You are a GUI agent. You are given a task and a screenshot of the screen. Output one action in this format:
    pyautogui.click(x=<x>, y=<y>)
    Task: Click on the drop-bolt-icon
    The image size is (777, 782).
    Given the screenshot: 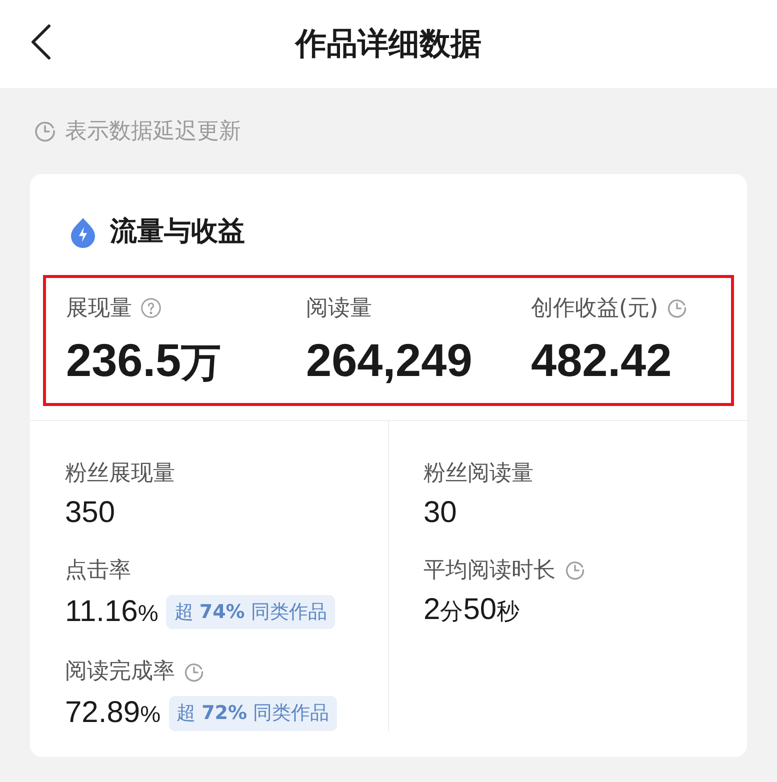 What is the action you would take?
    pyautogui.click(x=83, y=232)
    